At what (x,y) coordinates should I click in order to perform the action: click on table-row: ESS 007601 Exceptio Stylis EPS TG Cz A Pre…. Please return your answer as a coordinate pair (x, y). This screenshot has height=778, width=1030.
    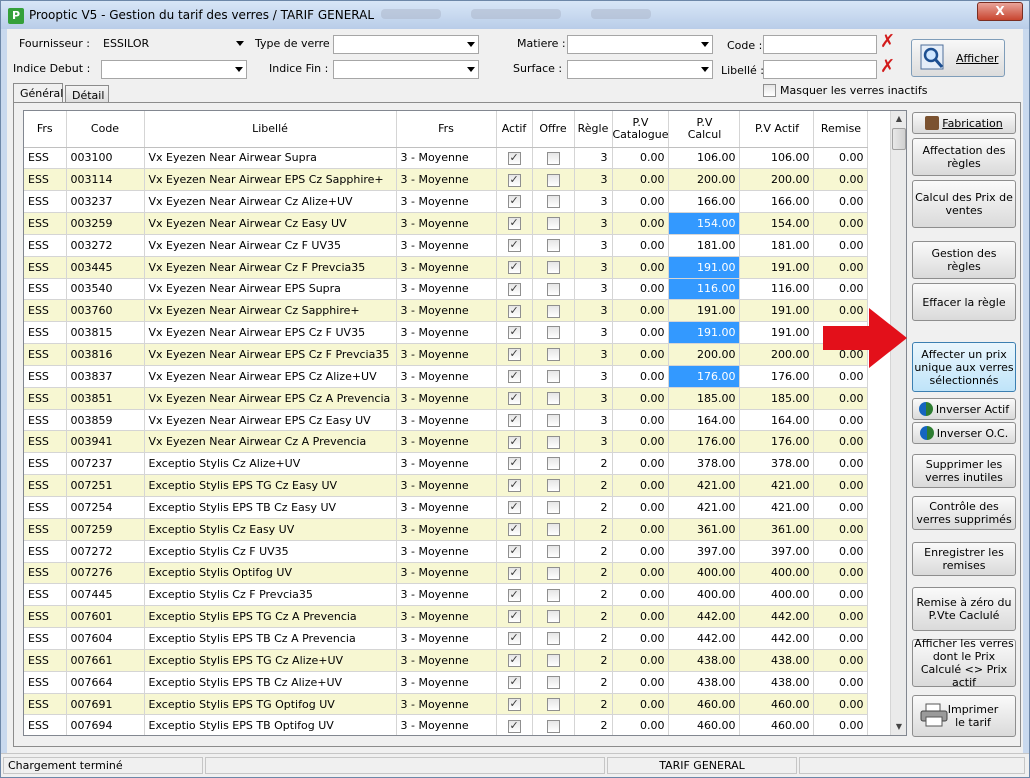
    Looking at the image, I should click on (446, 617).